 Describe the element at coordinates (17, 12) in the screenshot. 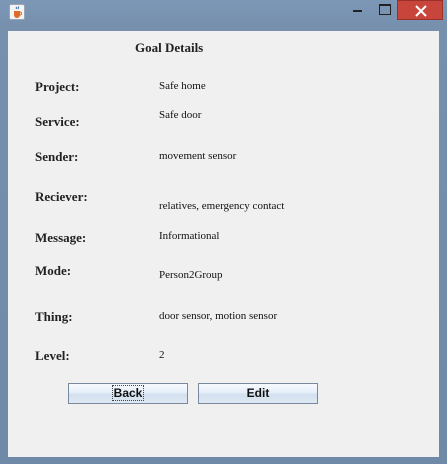

I see `java-cup-icon` at that location.